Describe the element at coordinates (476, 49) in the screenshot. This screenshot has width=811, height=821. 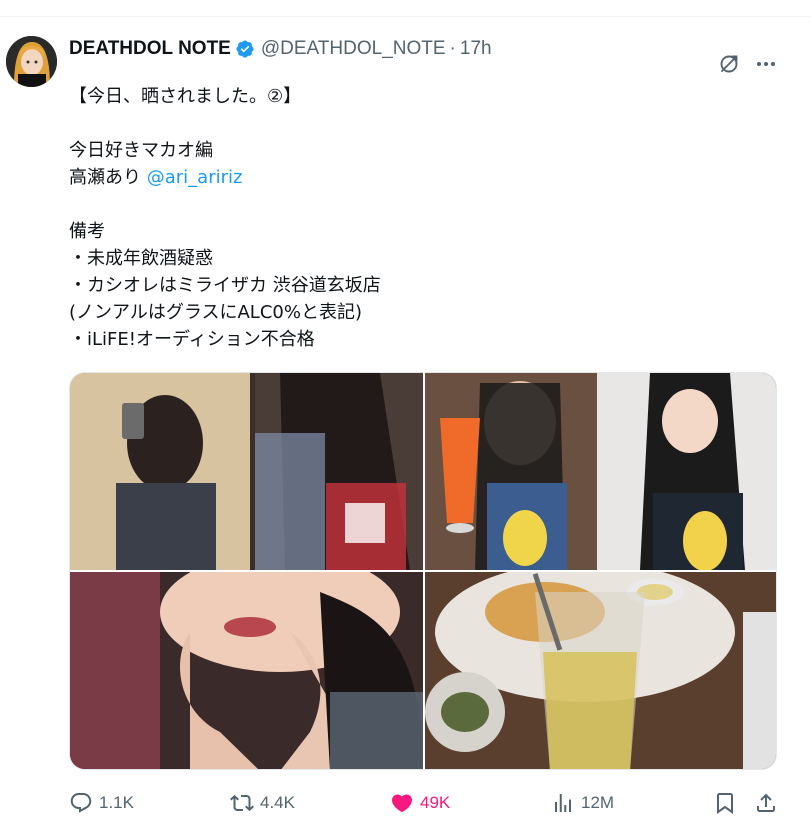
I see `tweet-timestamp: 17h` at that location.